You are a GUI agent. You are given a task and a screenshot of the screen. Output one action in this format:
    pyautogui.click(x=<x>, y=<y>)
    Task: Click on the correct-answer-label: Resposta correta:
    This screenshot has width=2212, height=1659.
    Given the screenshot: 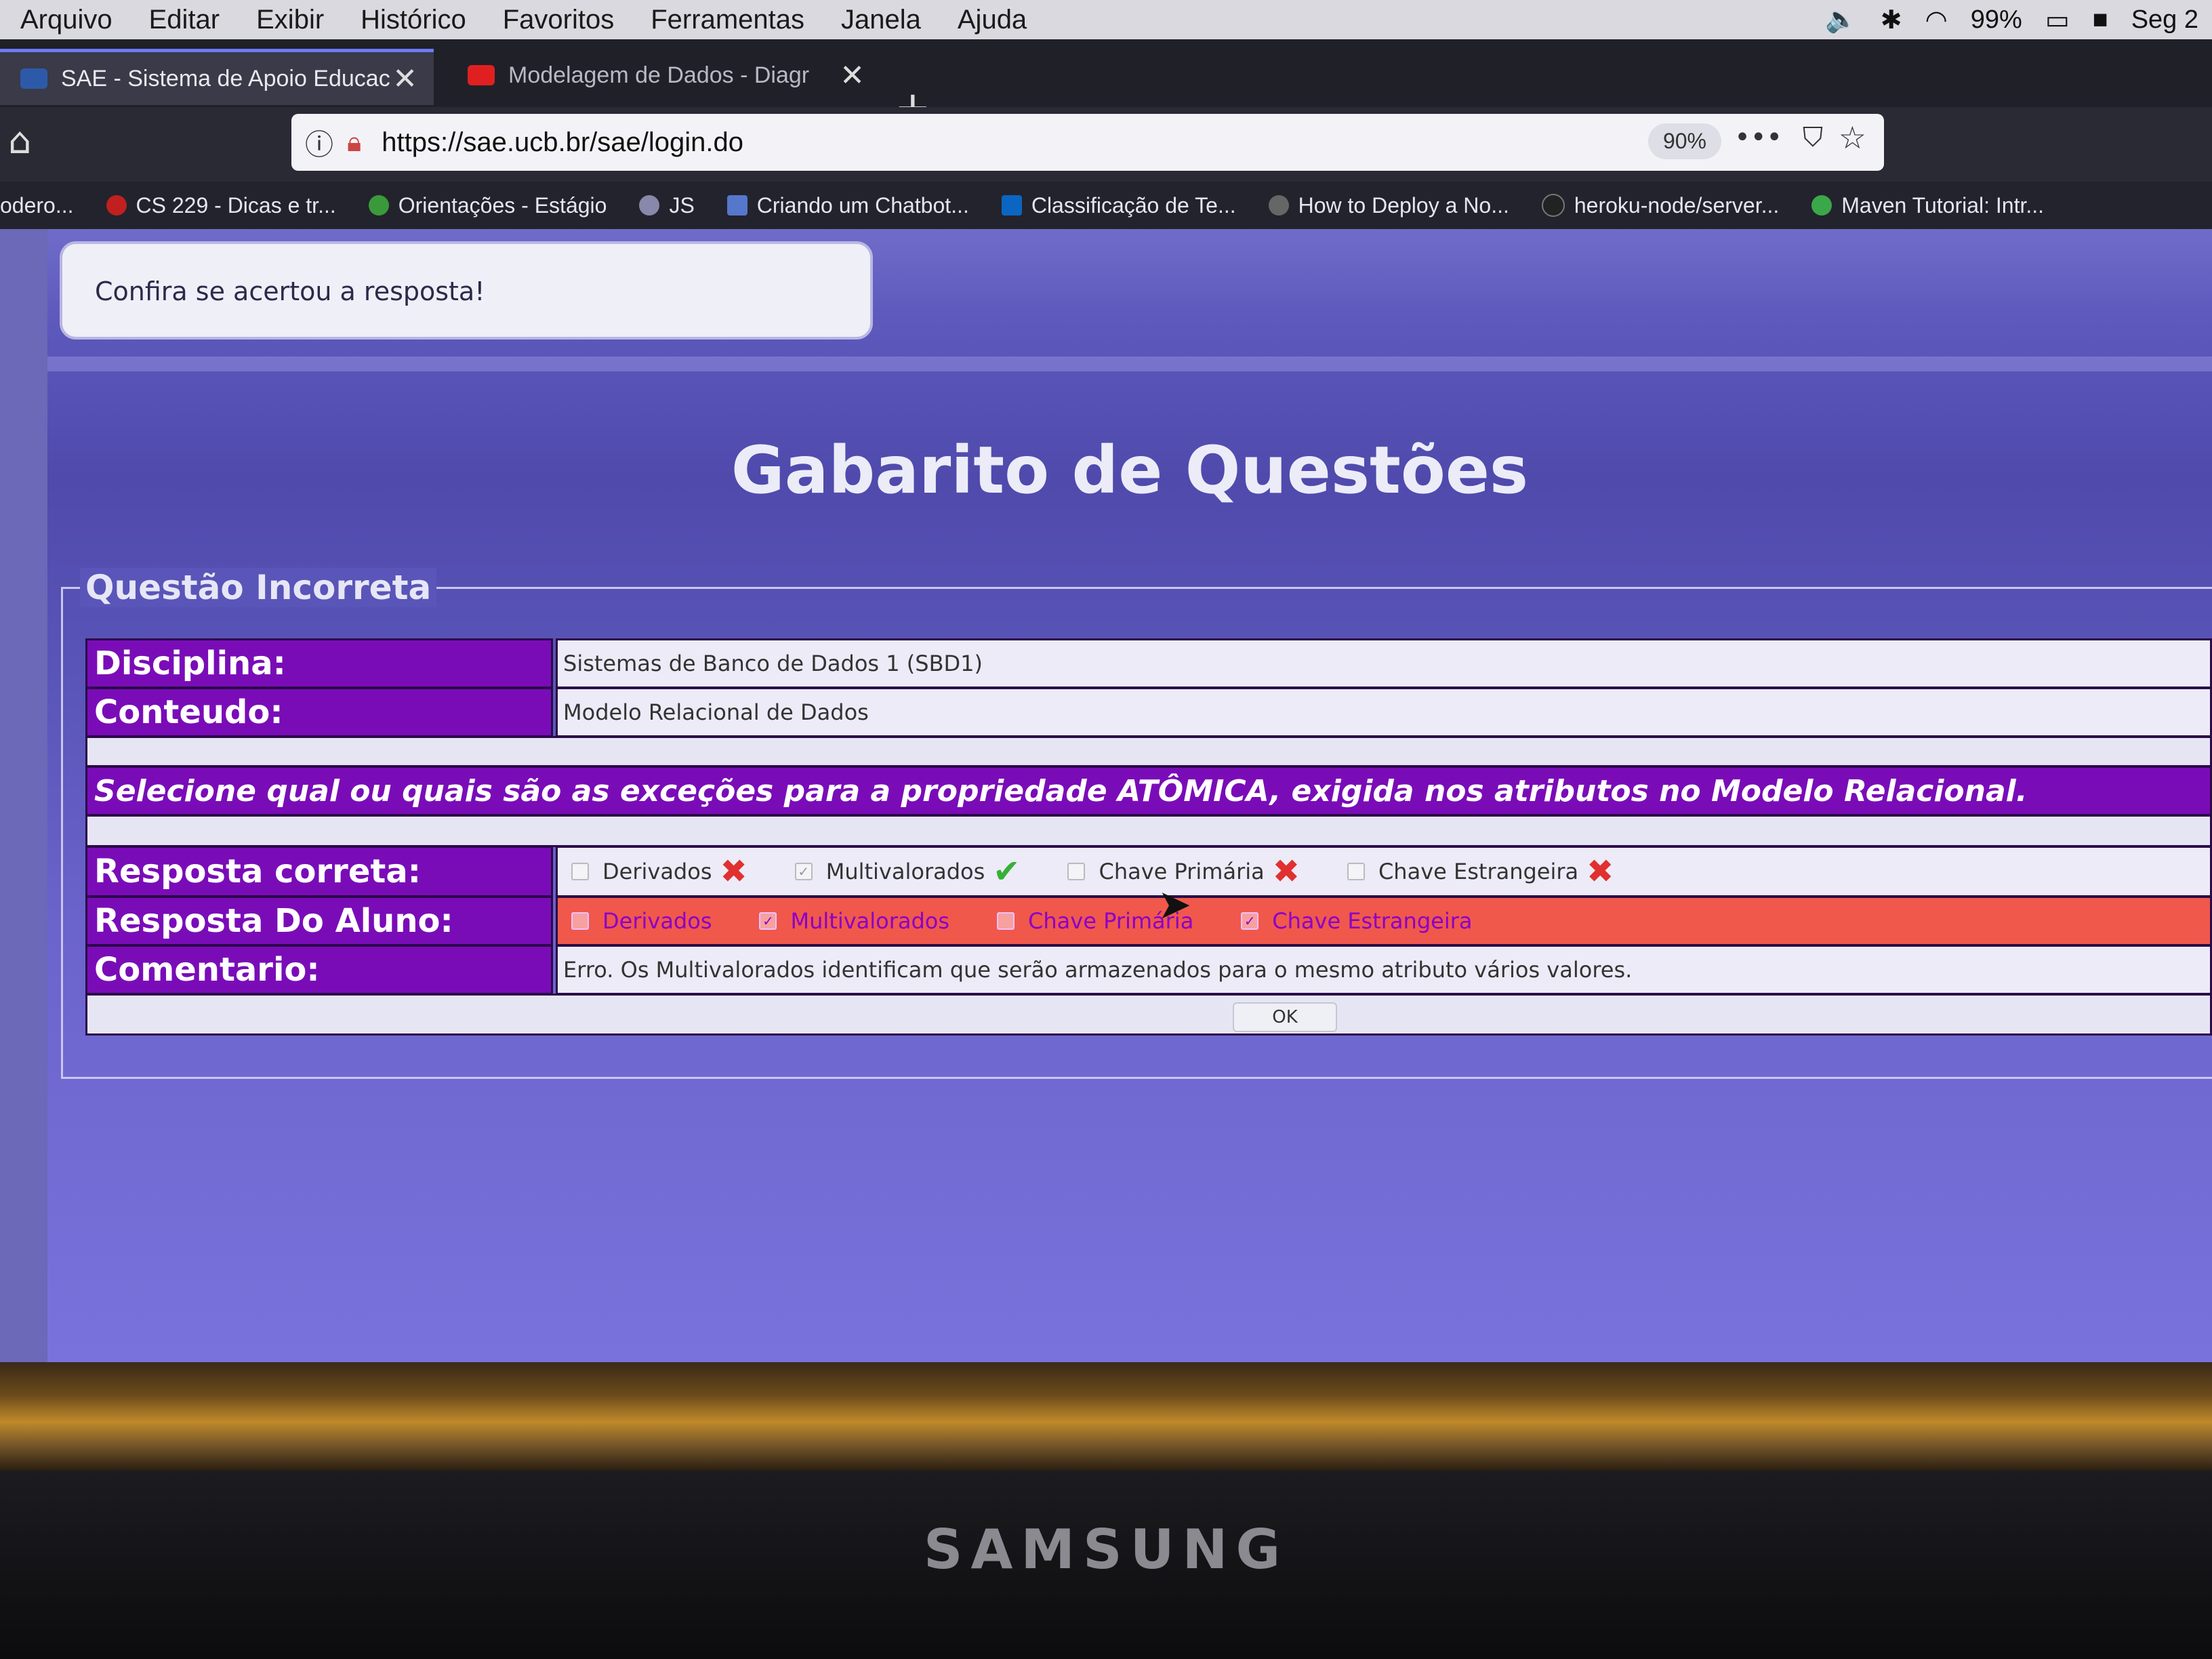 What is the action you would take?
    pyautogui.click(x=319, y=872)
    